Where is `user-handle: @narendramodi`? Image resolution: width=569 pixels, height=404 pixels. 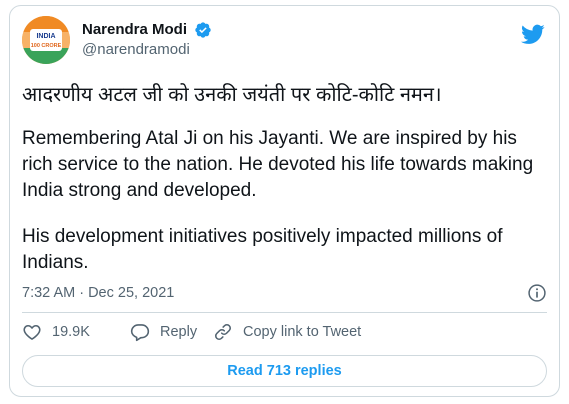
user-handle: @narendramodi is located at coordinates (147, 50).